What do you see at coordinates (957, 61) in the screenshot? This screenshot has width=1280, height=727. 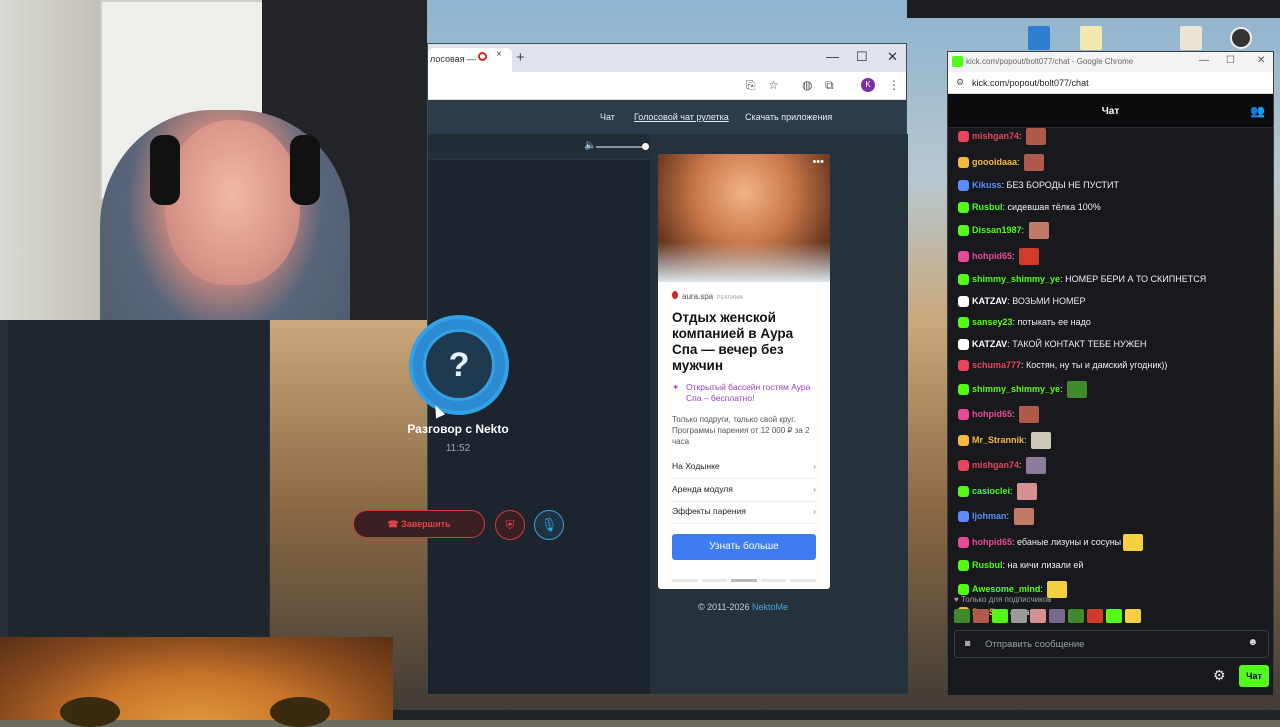 I see `kick-logo-icon` at bounding box center [957, 61].